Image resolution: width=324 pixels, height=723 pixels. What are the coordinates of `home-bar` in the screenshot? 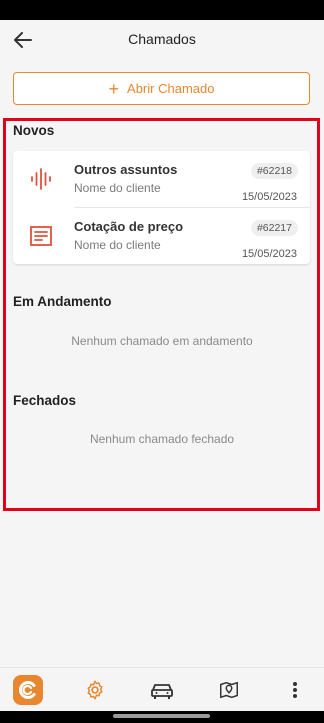 It's located at (161, 716).